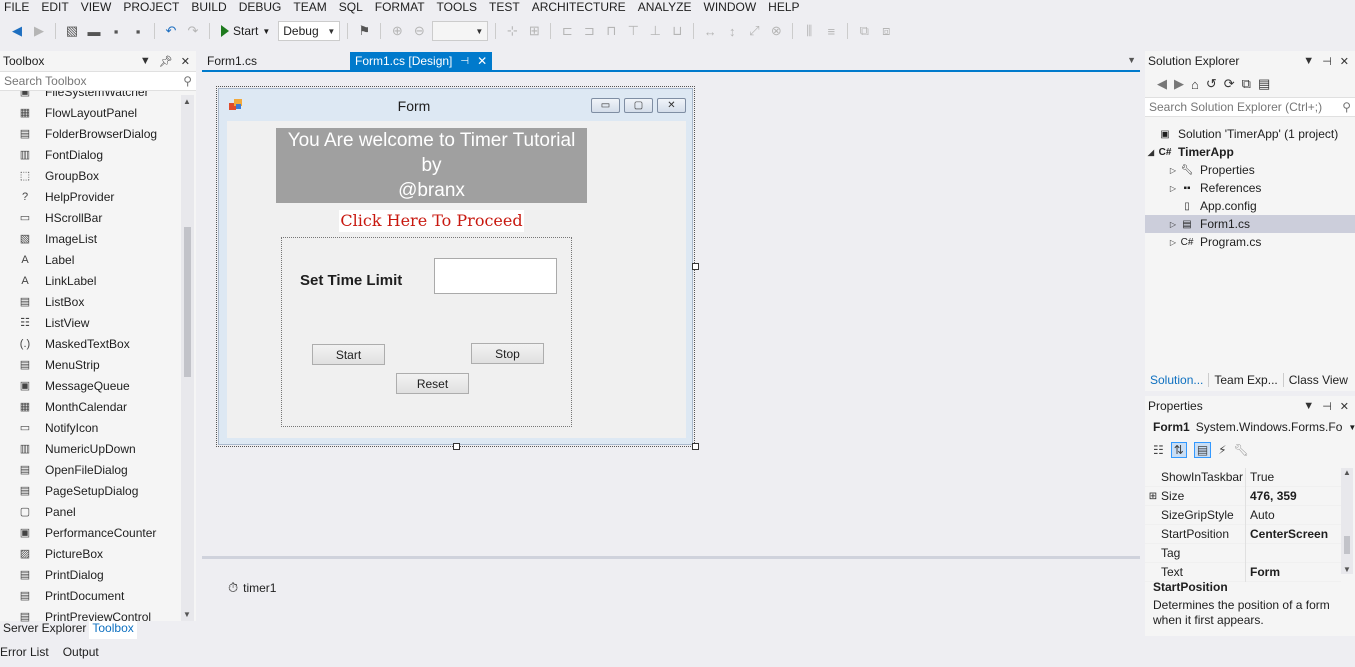 Image resolution: width=1355 pixels, height=667 pixels. Describe the element at coordinates (1250, 107) in the screenshot. I see `solution-search: Search Solution Explorer (Ctrl+;) ⚲` at that location.